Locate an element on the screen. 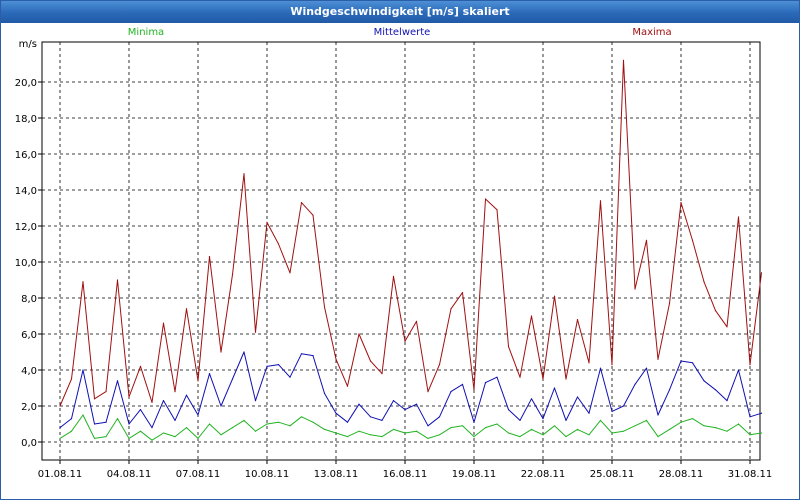 The image size is (800, 500). x-tick-label: 16.08.11 is located at coordinates (405, 474).